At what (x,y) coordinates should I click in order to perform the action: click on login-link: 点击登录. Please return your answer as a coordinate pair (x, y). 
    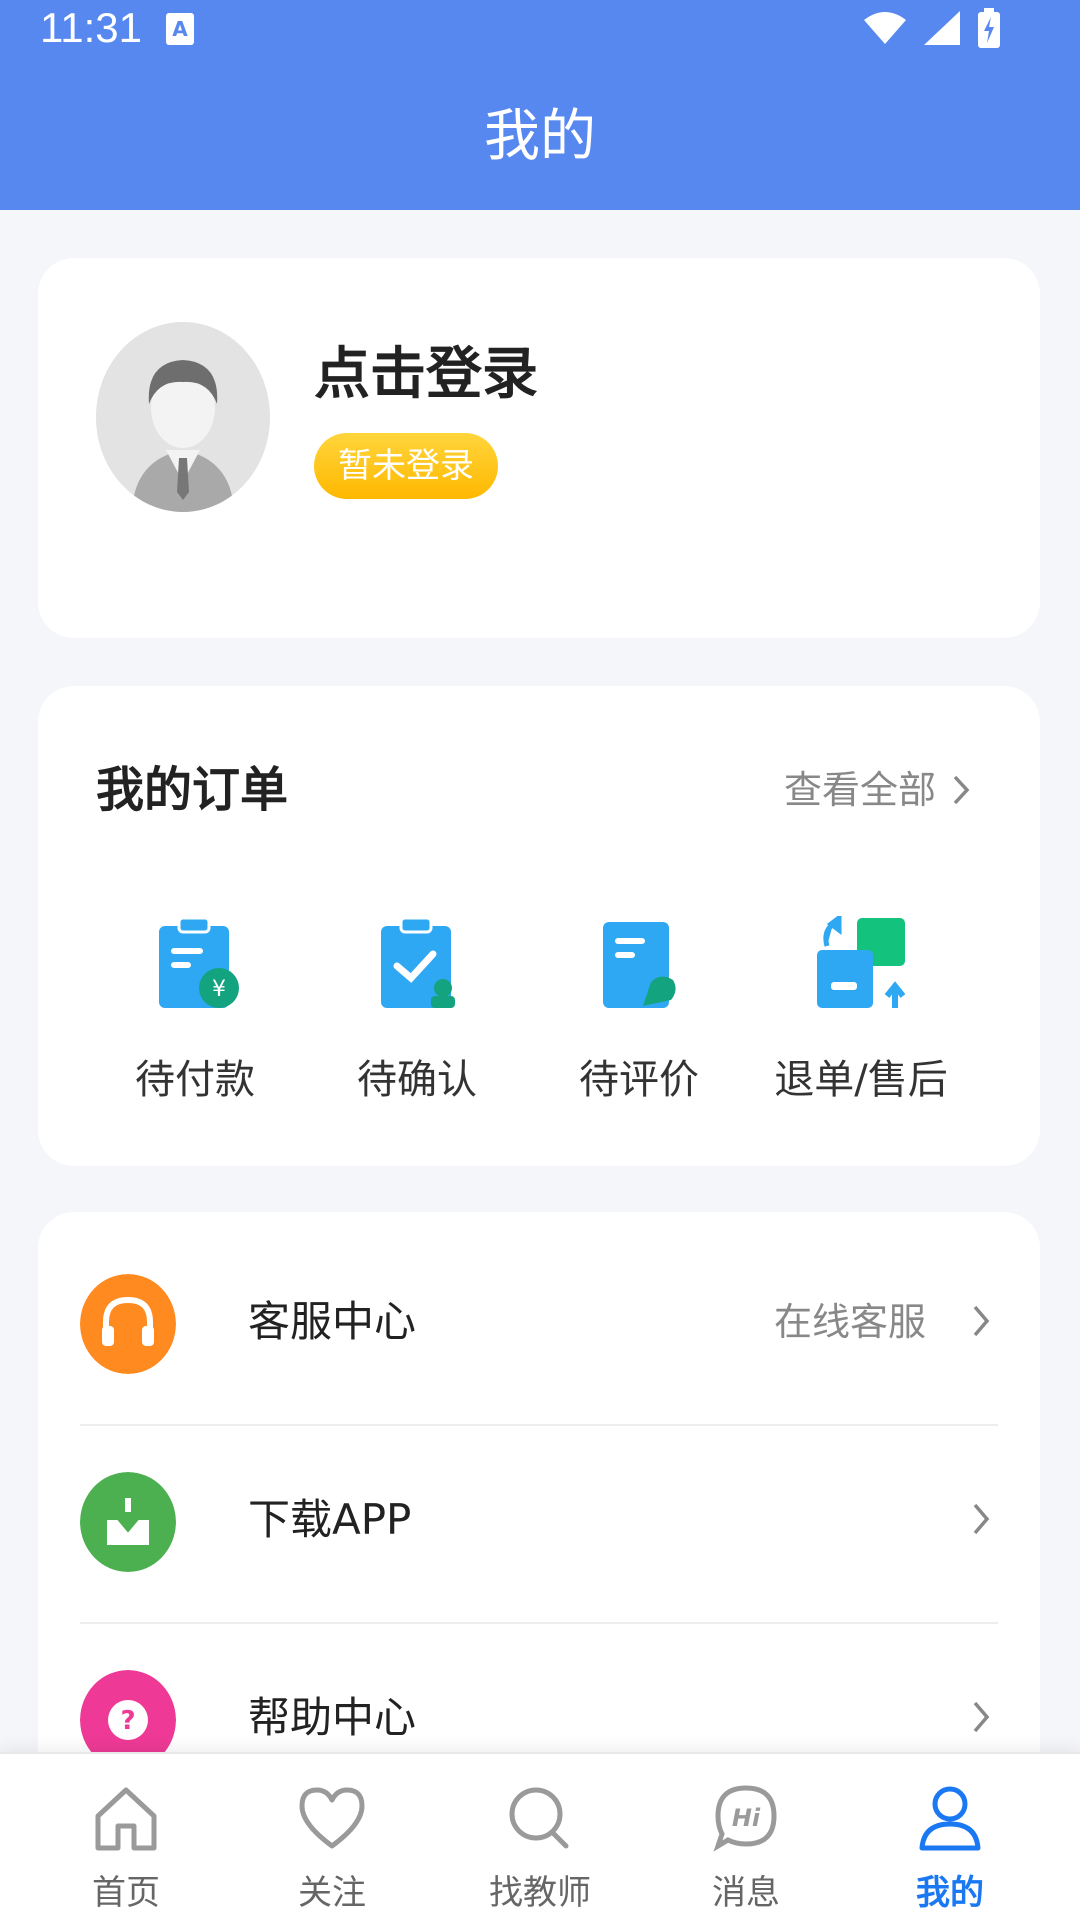
    Looking at the image, I should click on (426, 375).